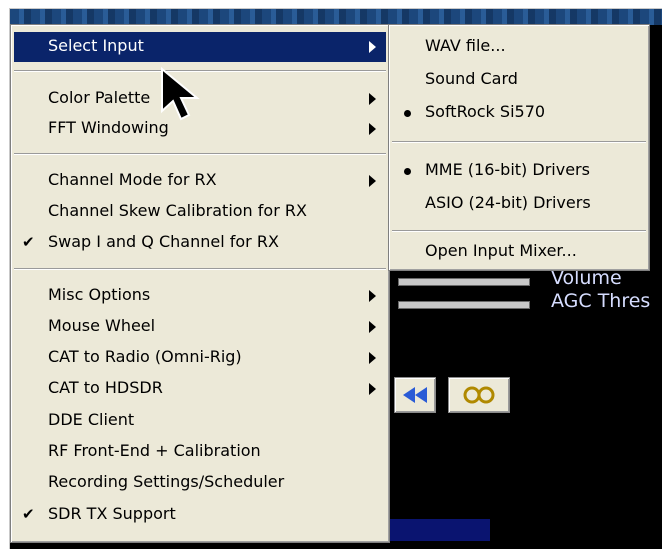  I want to click on menu-item-mouse-wheel: Mouse Wheel, so click(200, 327).